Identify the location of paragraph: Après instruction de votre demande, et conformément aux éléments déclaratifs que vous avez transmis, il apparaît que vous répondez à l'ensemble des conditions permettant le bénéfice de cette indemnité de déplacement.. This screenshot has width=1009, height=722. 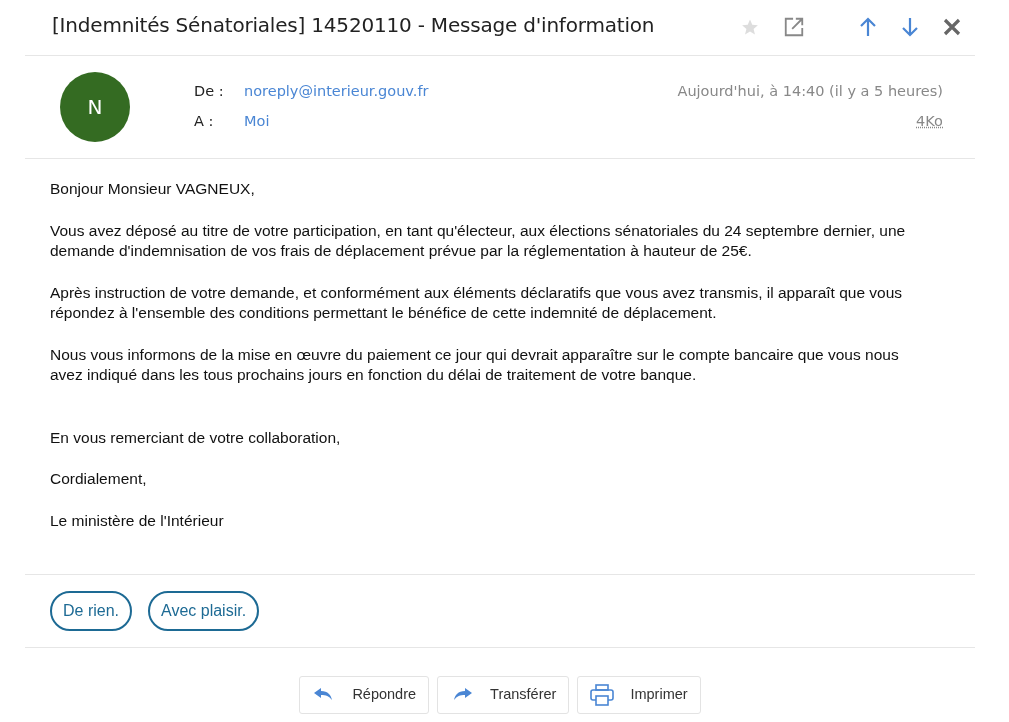
(477, 302).